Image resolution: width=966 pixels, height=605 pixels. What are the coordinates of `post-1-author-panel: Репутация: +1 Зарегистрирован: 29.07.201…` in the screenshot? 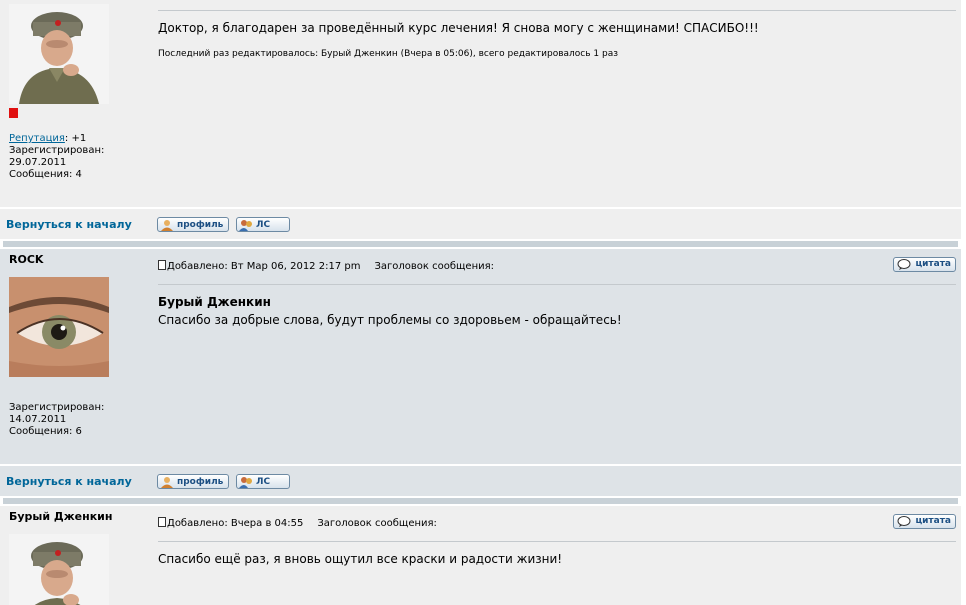 It's located at (77, 103).